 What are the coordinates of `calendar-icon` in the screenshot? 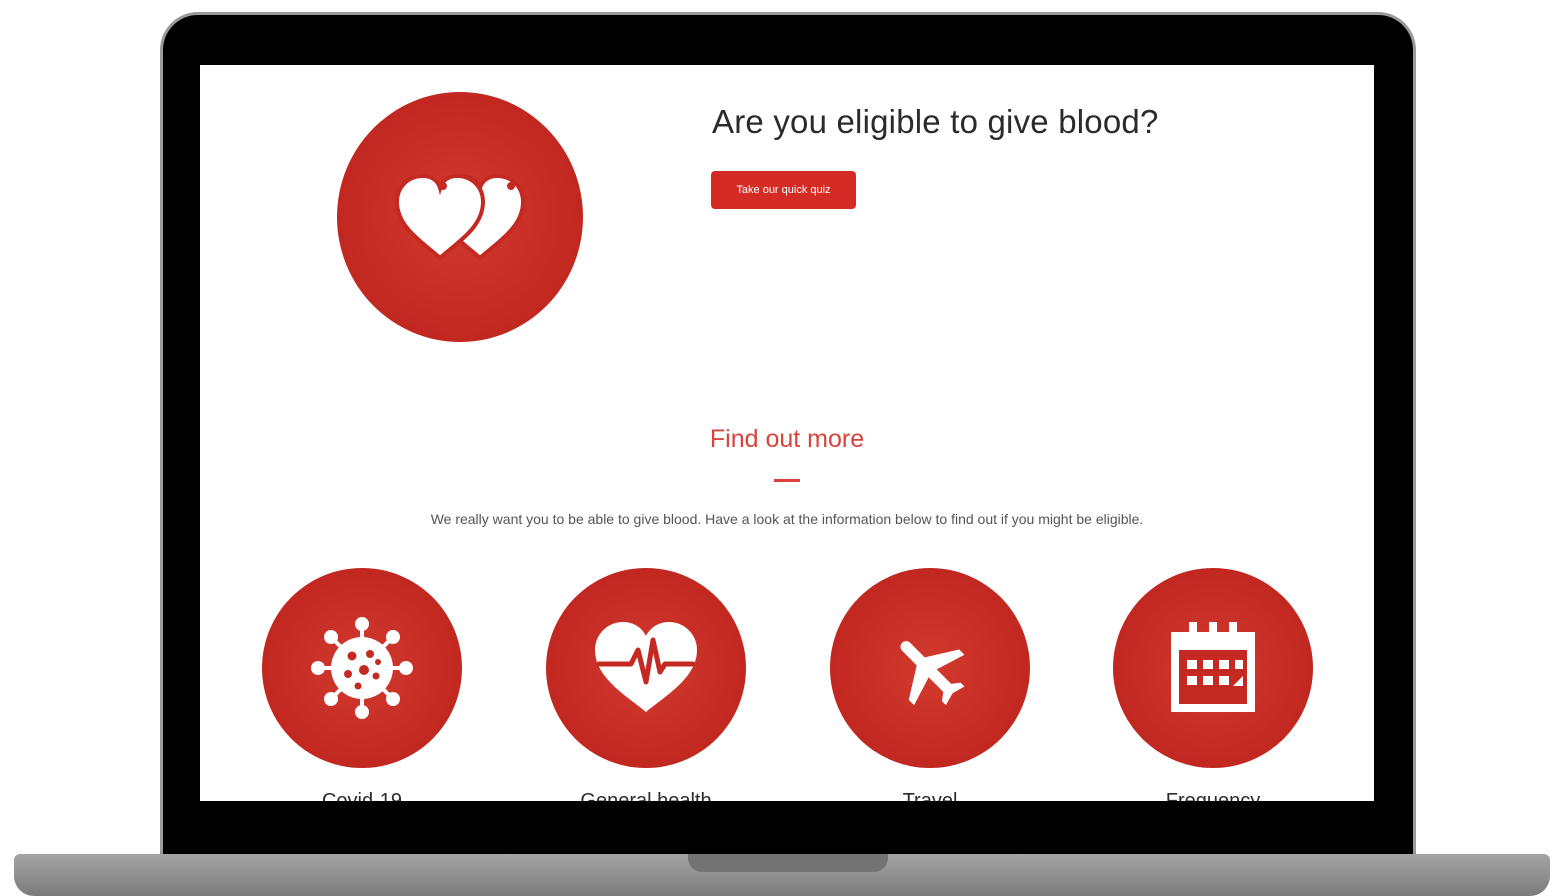 It's located at (1213, 667).